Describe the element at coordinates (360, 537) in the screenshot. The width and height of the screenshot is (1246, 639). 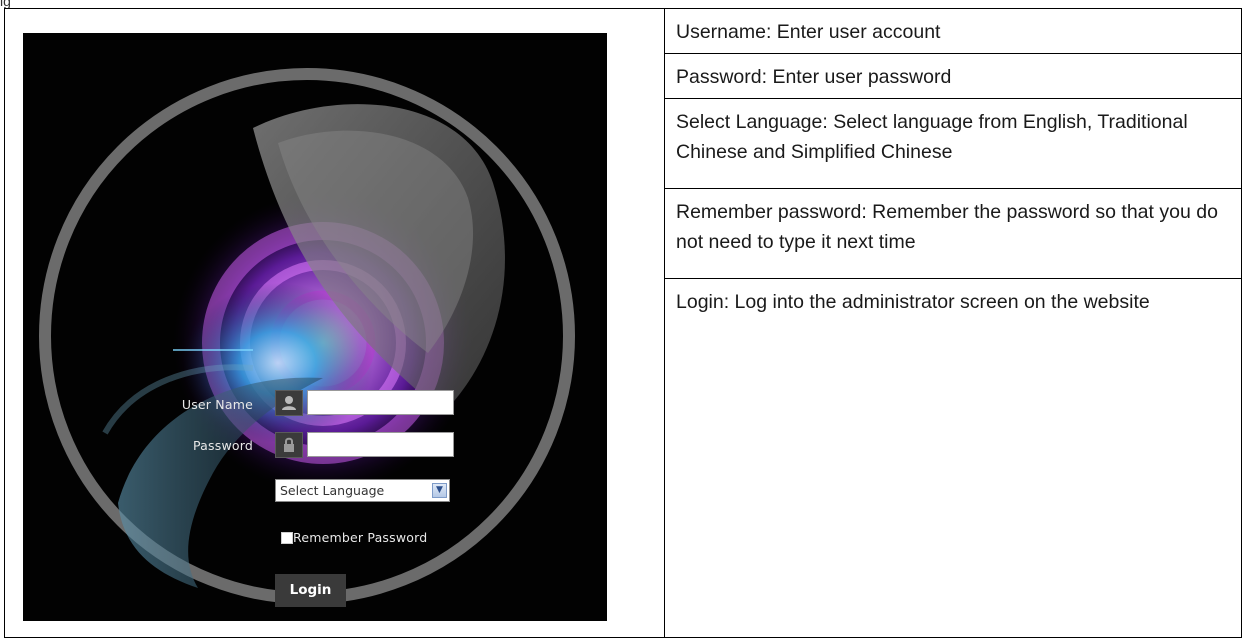
I see `remember-password-label: Remember Password` at that location.